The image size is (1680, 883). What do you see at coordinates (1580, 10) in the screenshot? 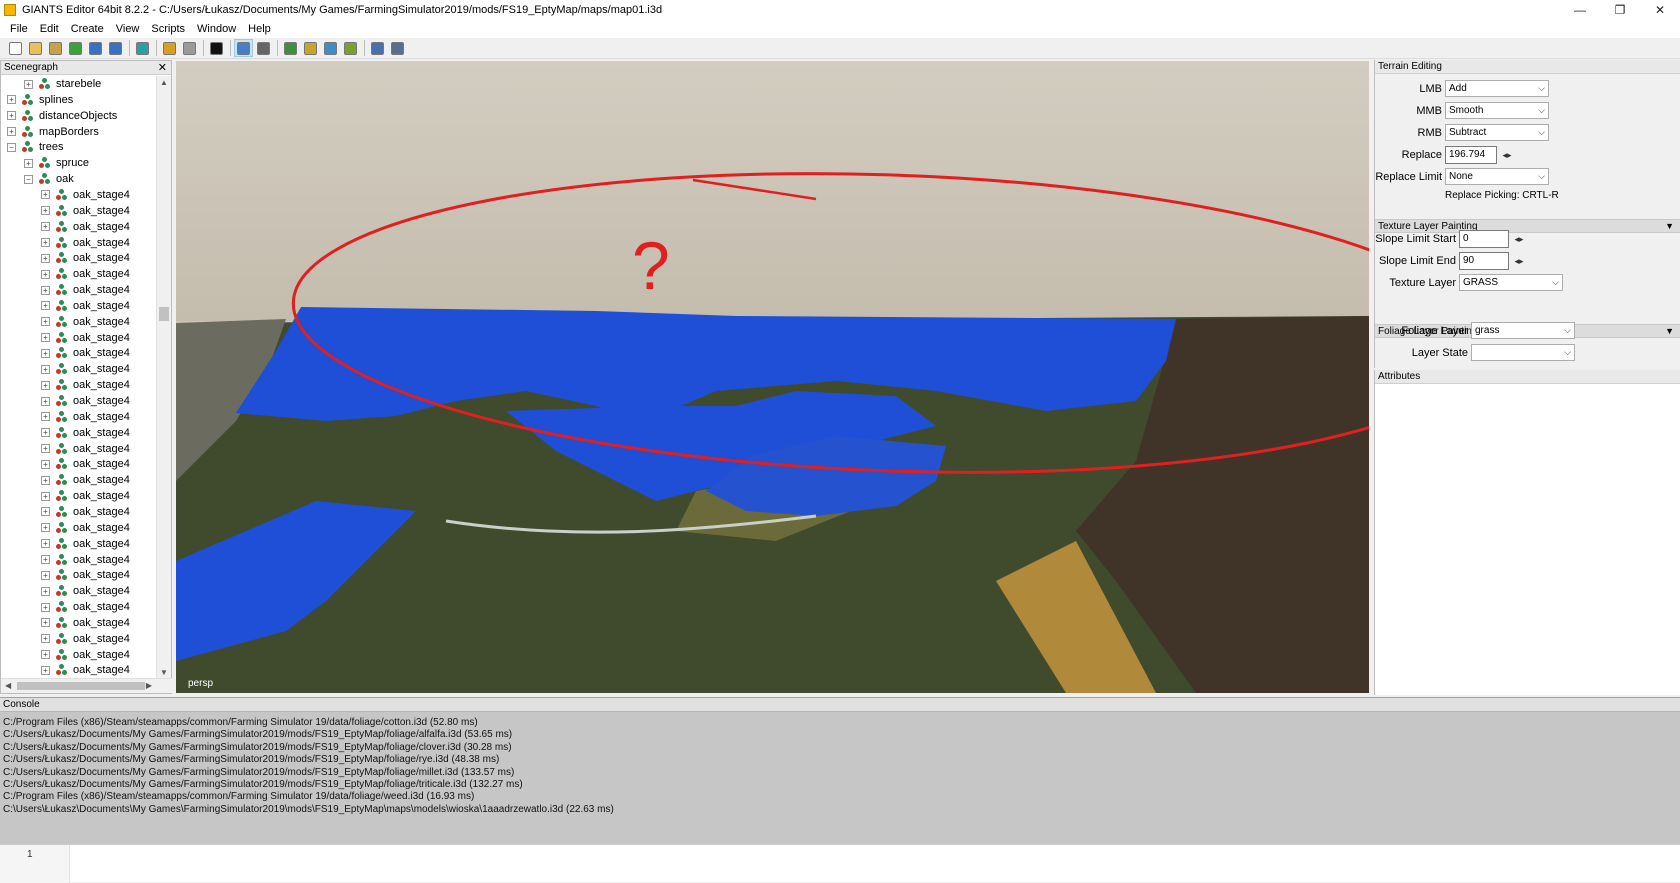
I see `minimize-button: —` at bounding box center [1580, 10].